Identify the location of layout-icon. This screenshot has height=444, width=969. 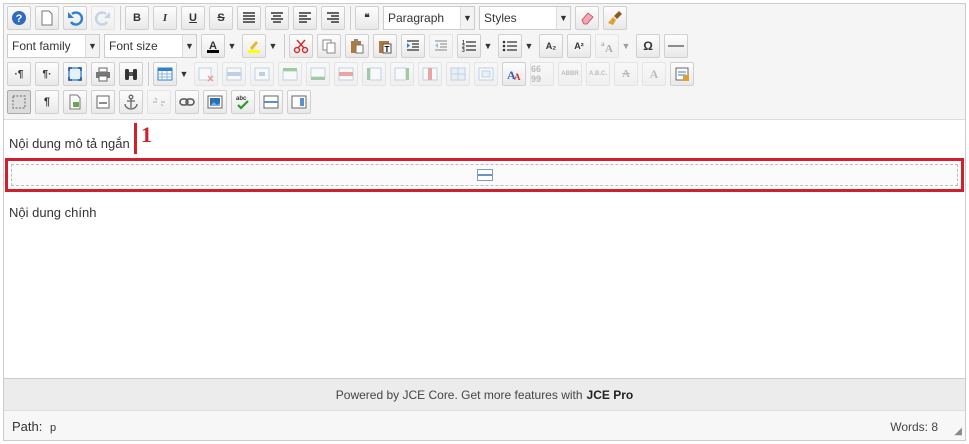
(299, 102).